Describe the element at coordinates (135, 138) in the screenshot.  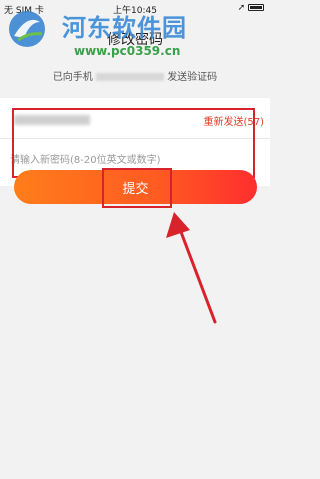
I see `divider` at that location.